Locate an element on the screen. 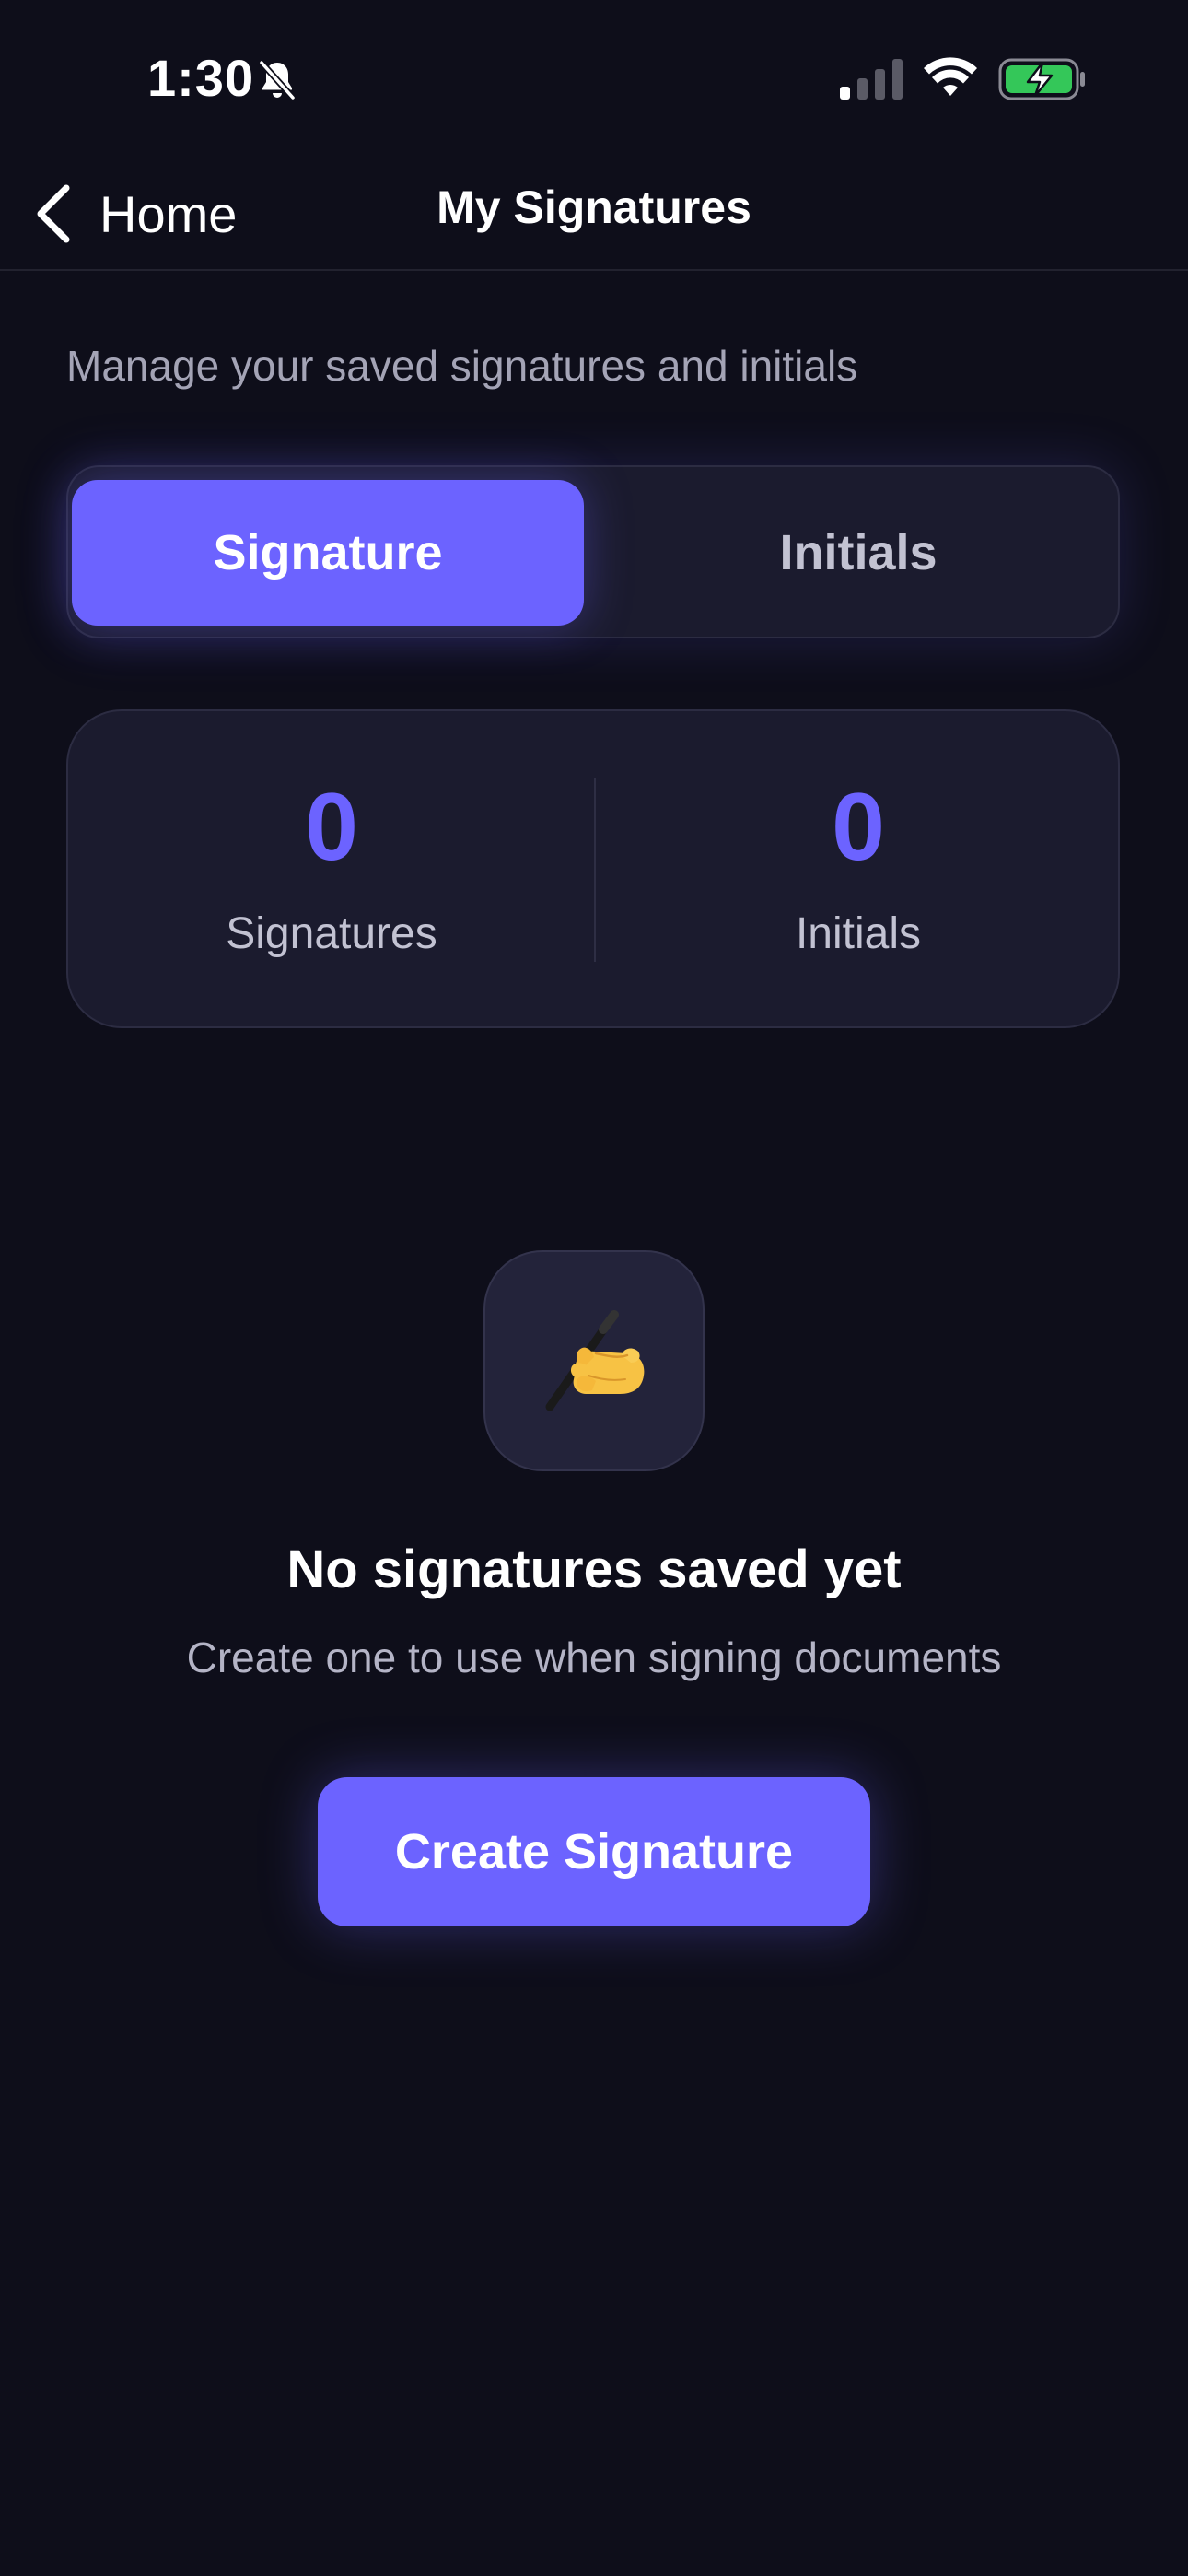  empty-state-subtitle: Create one to use when signing documents is located at coordinates (594, 1657).